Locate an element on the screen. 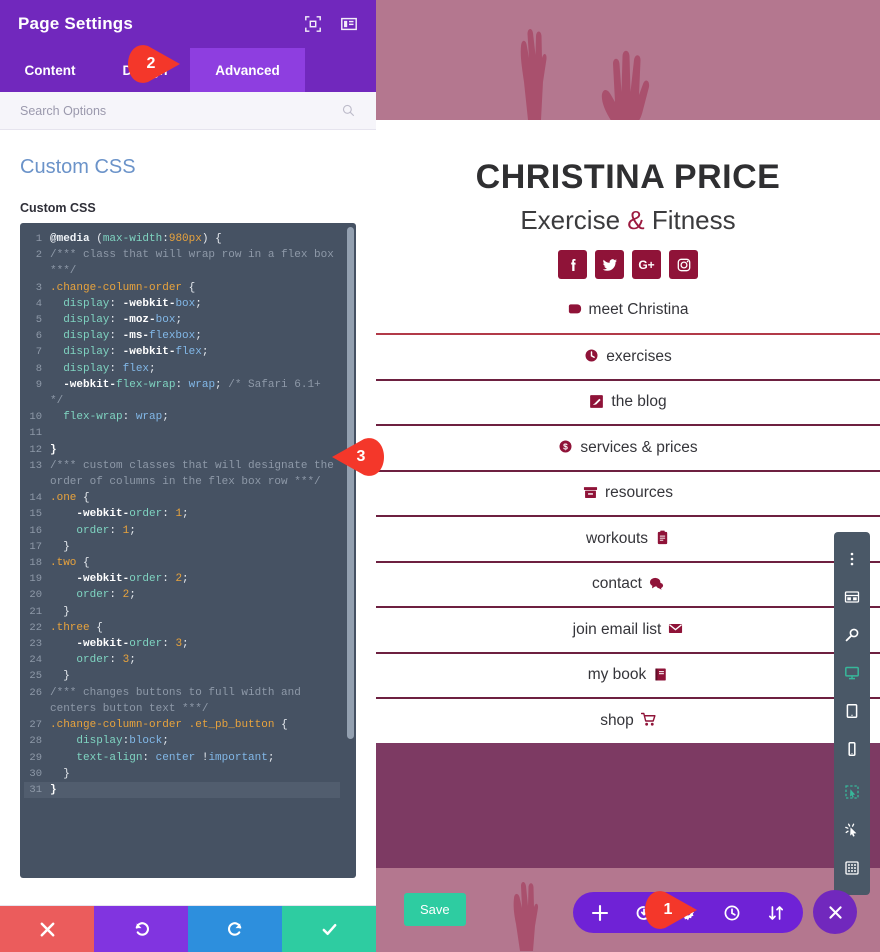 This screenshot has height=952, width=880. panel-header: Page Settings is located at coordinates (188, 24).